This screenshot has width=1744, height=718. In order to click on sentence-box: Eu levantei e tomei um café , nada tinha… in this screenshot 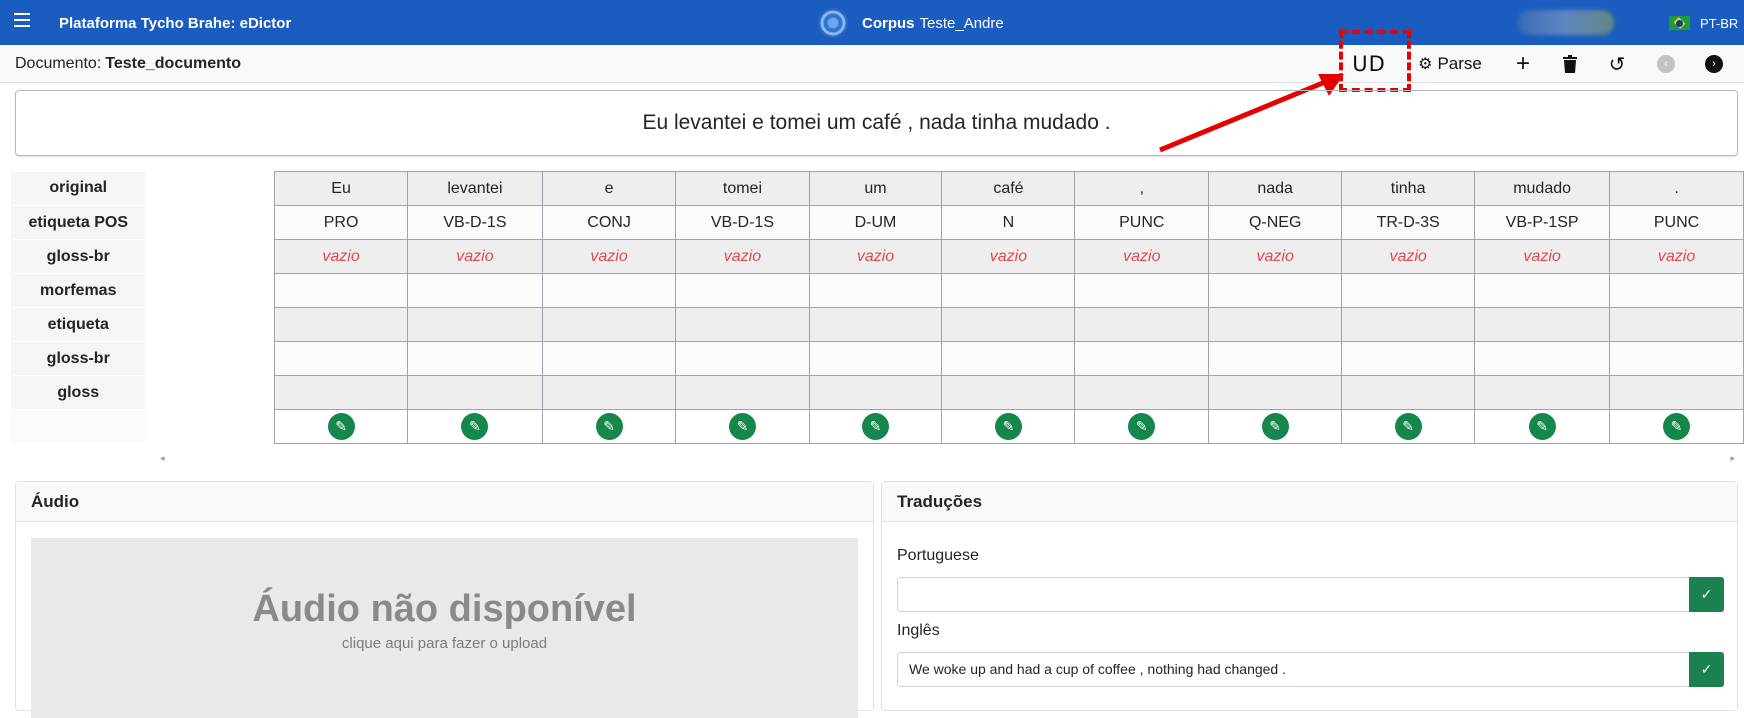, I will do `click(876, 123)`.